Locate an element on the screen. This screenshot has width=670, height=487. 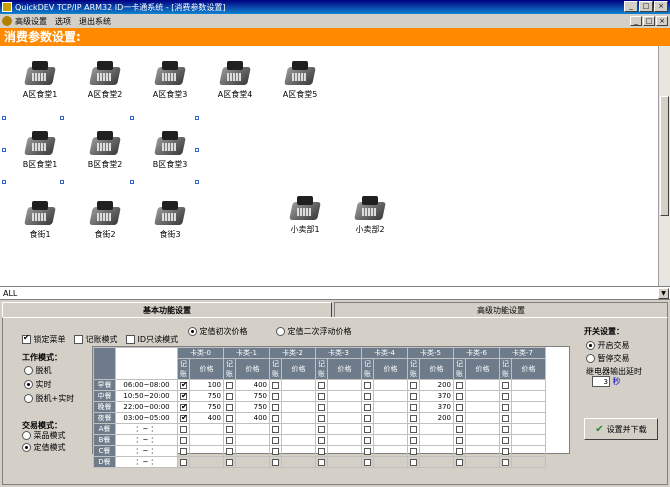
price-cell: 100 is located at coordinates (206, 385).